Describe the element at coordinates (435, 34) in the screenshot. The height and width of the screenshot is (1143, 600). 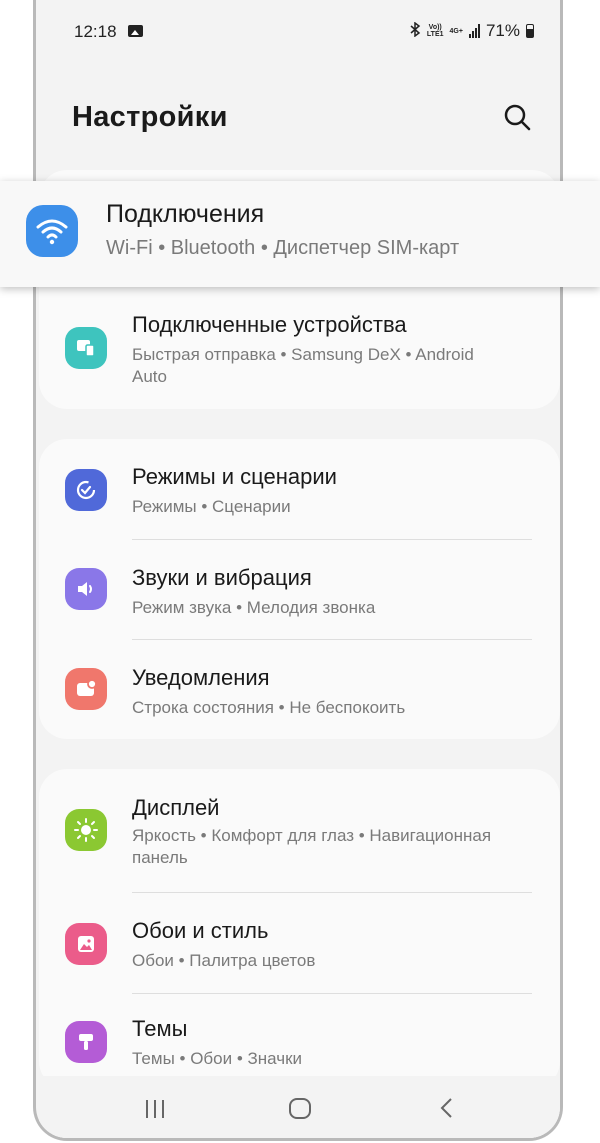
I see `volte-line2: LTE1` at that location.